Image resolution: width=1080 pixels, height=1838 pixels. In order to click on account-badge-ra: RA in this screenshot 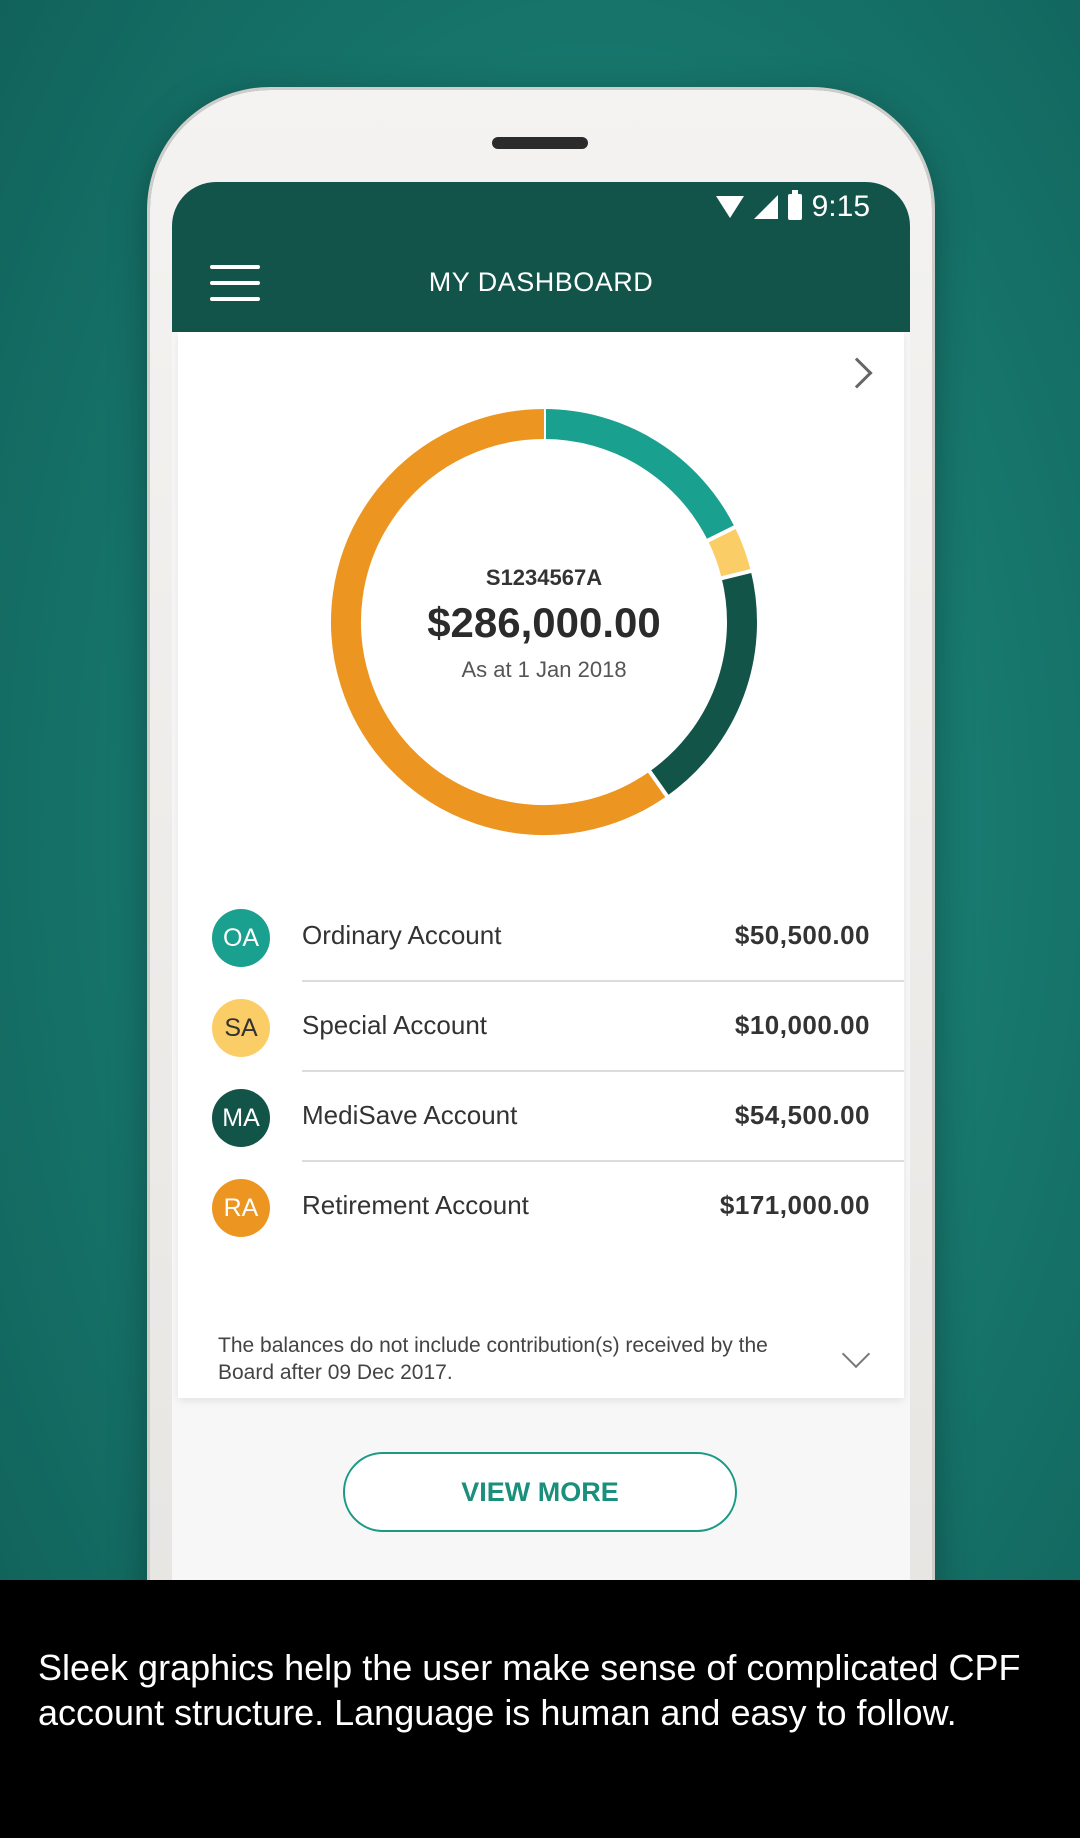, I will do `click(241, 1208)`.